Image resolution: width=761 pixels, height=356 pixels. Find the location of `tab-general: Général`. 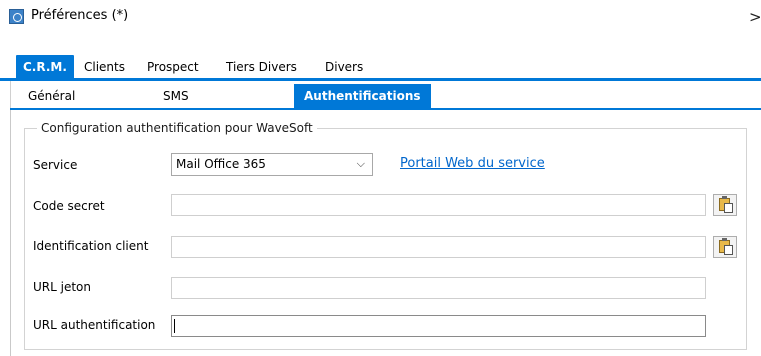

tab-general: Général is located at coordinates (51, 96).